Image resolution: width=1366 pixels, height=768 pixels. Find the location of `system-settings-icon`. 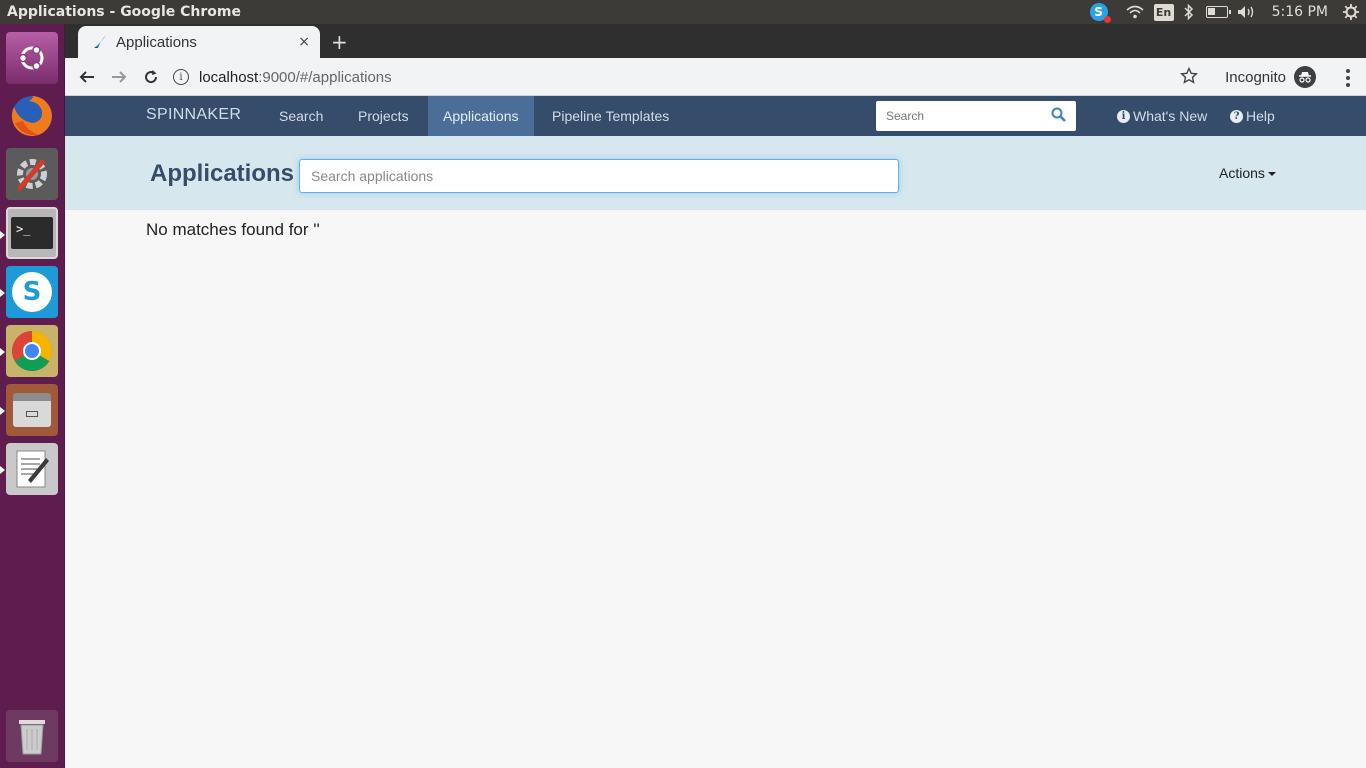

system-settings-icon is located at coordinates (32, 174).